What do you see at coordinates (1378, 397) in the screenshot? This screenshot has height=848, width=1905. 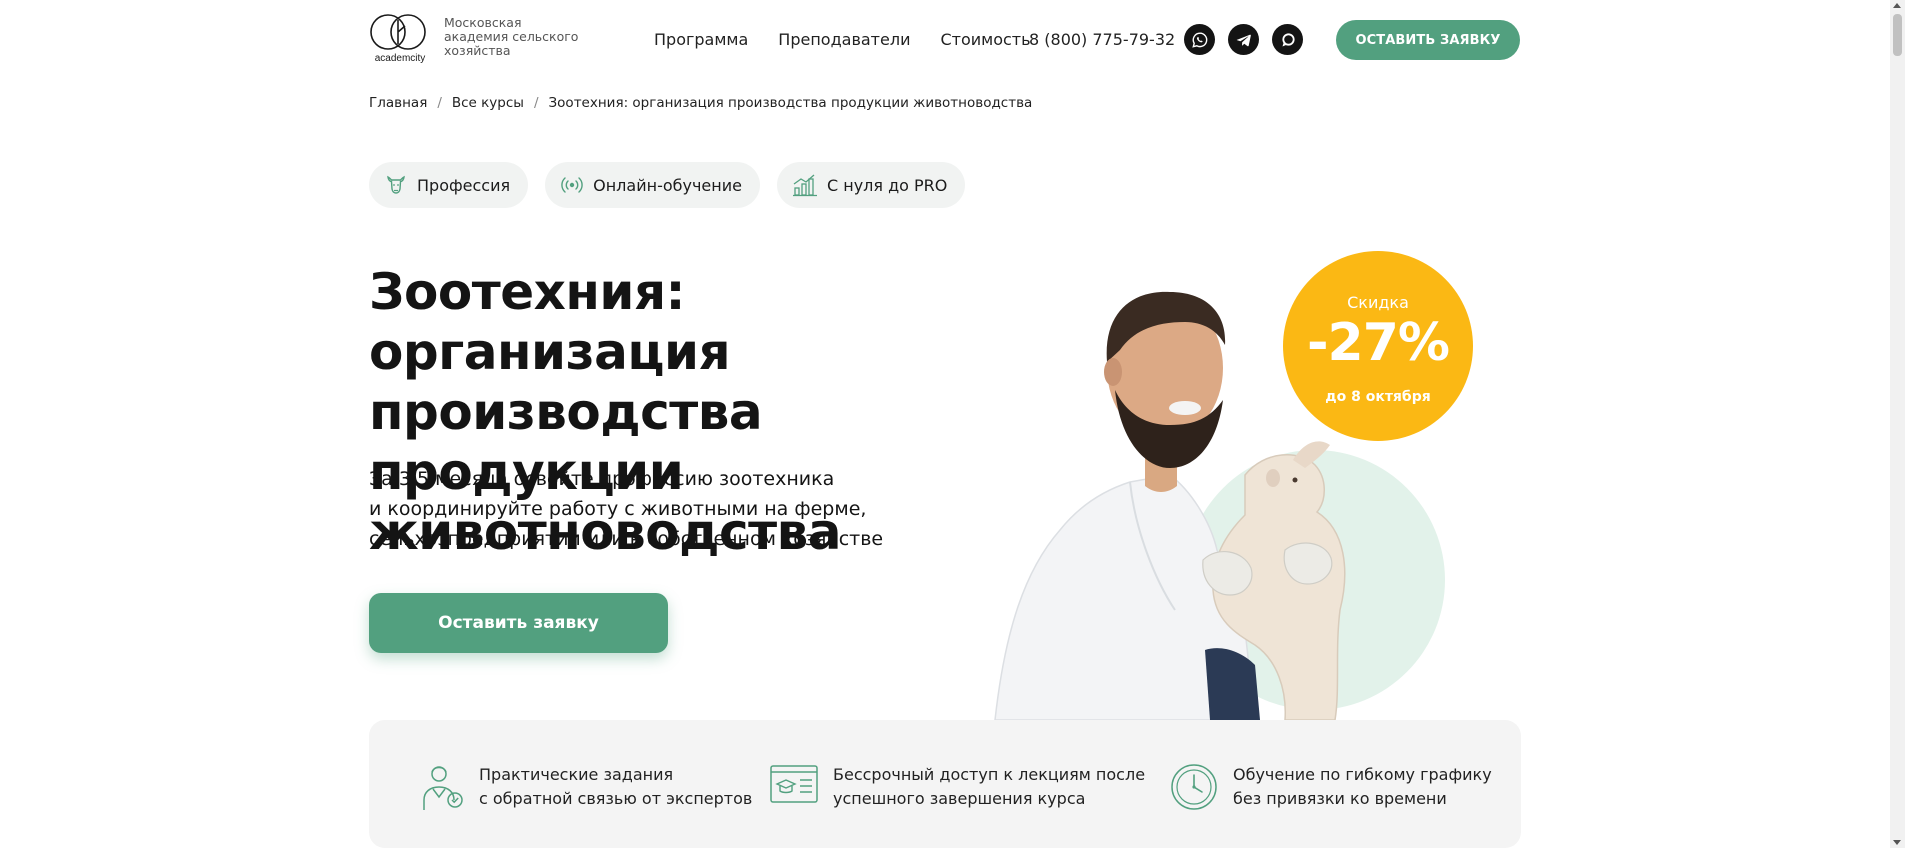 I see `discount-deadline: до 8 октября` at bounding box center [1378, 397].